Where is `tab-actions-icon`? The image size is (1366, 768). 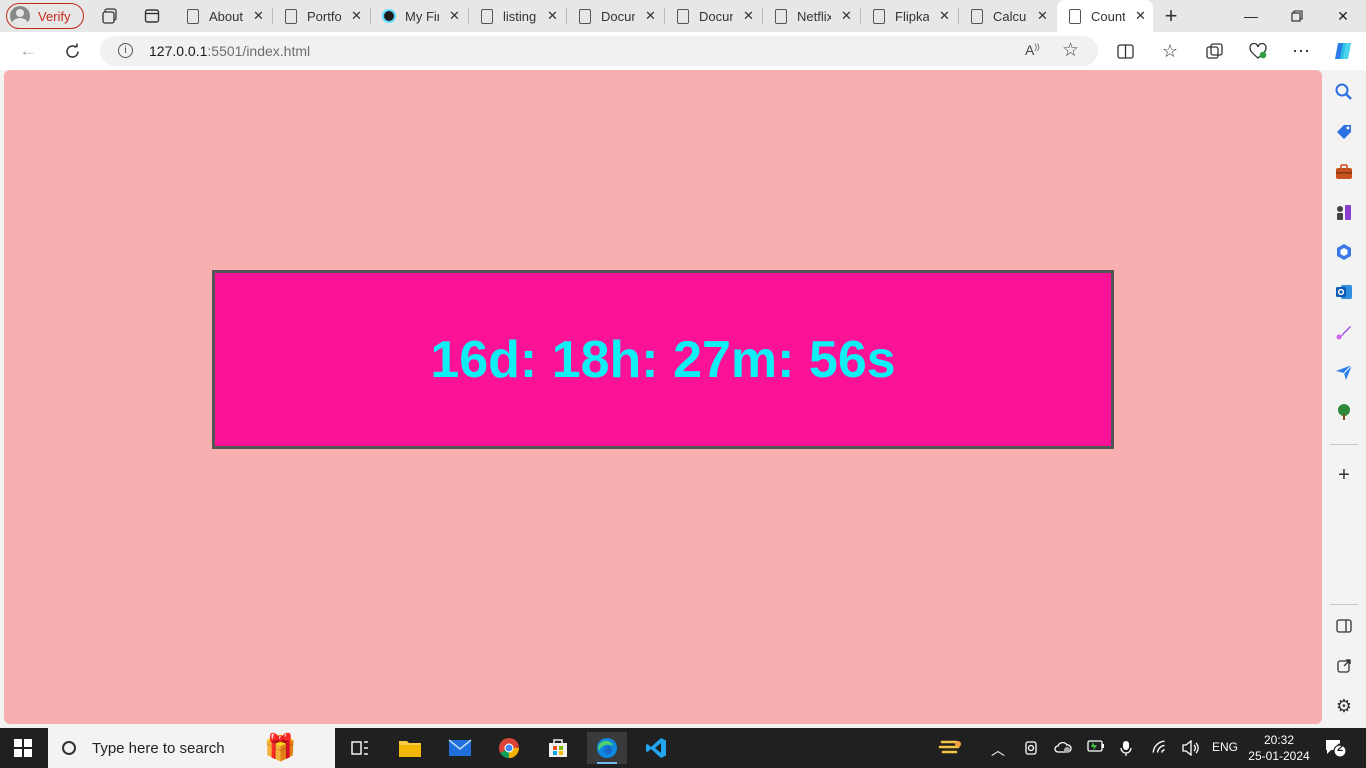
tab-actions-icon is located at coordinates (152, 16).